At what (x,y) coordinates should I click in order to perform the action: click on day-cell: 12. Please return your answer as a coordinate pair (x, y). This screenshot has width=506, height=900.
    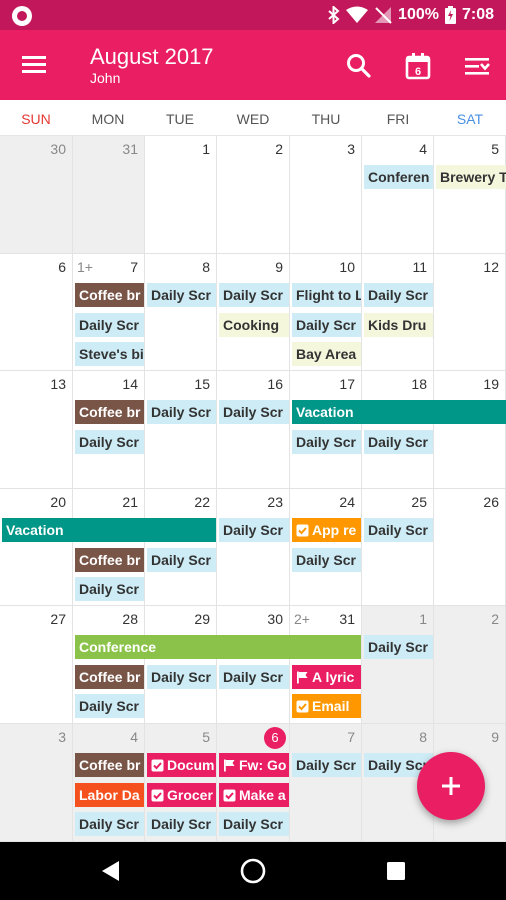
    Looking at the image, I should click on (470, 312).